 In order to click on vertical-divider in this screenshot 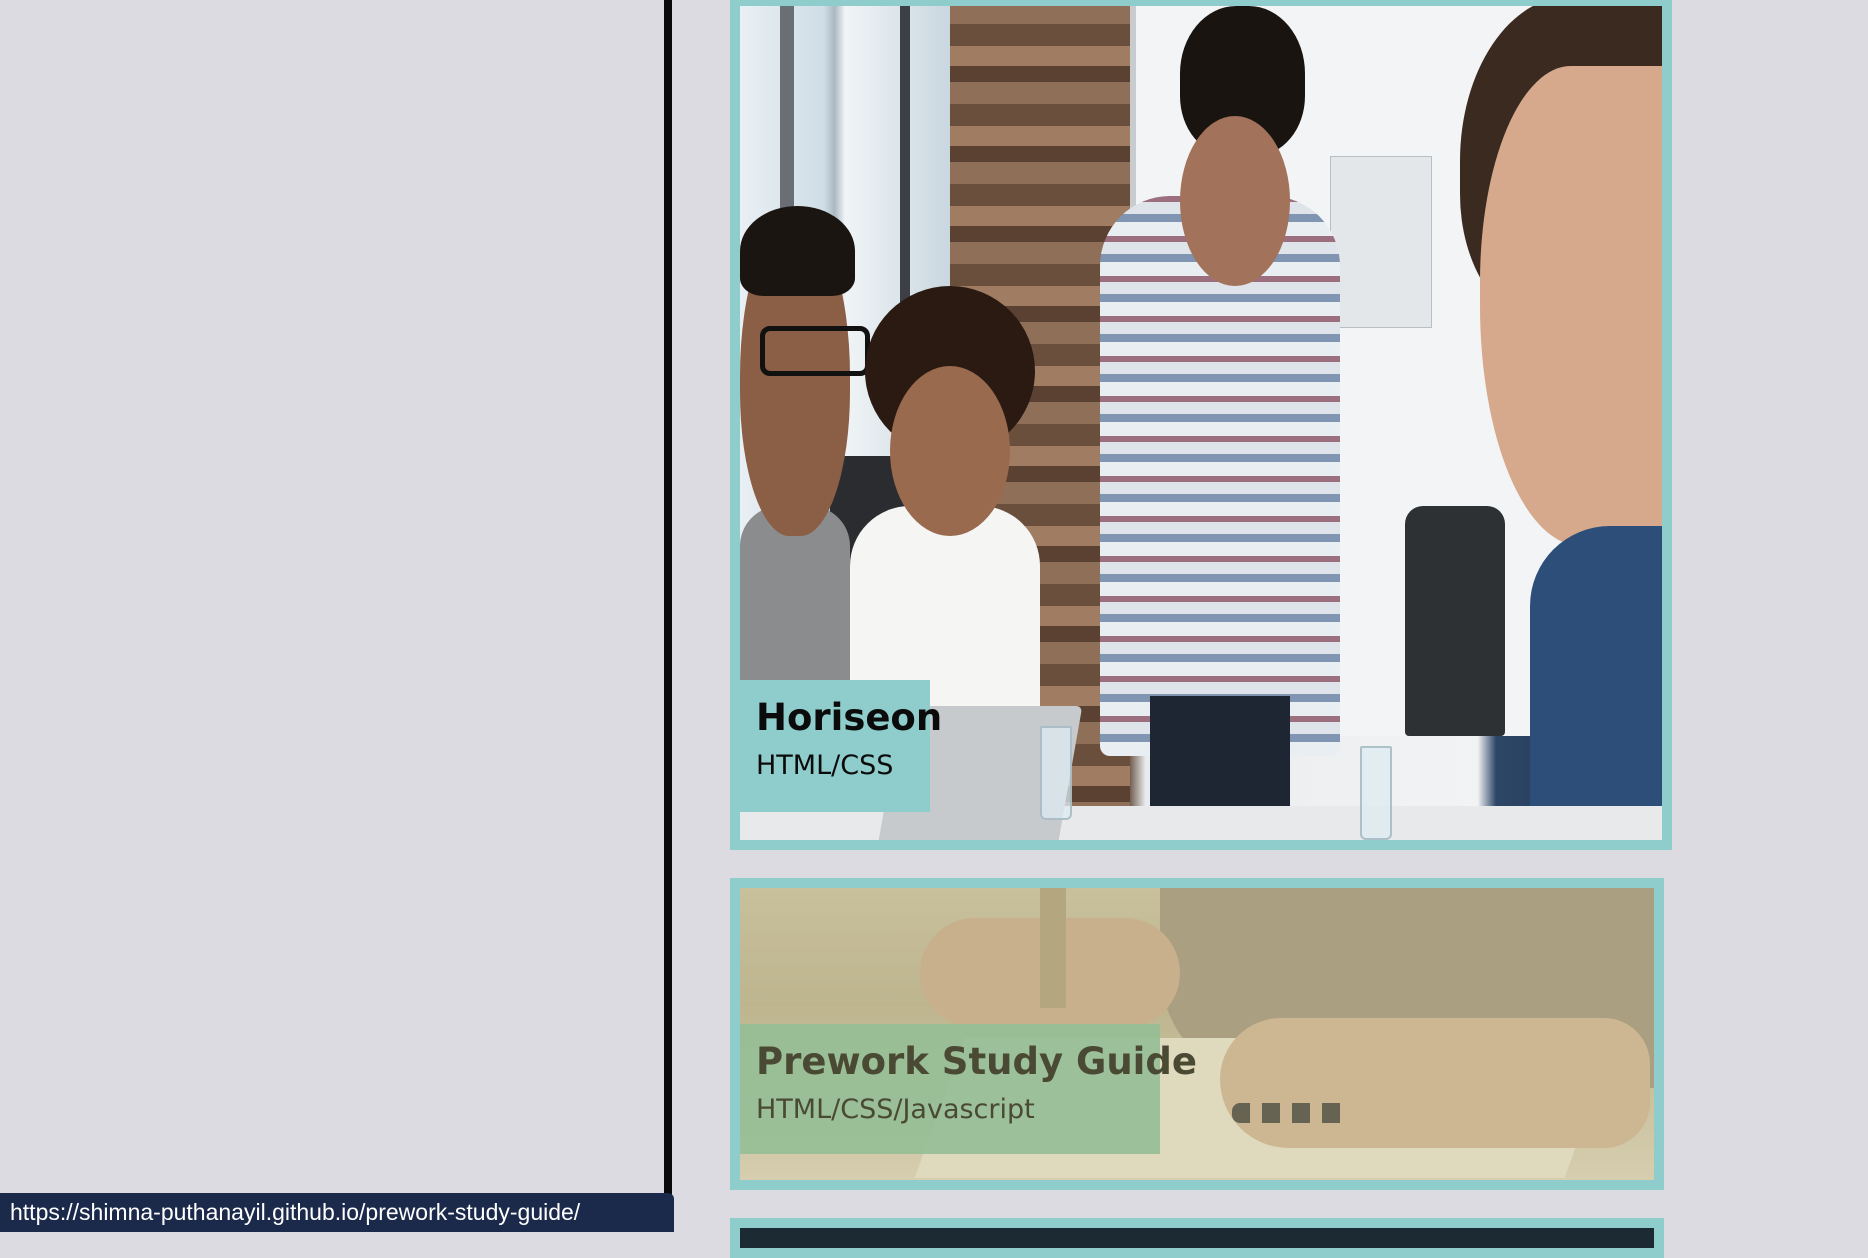, I will do `click(668, 616)`.